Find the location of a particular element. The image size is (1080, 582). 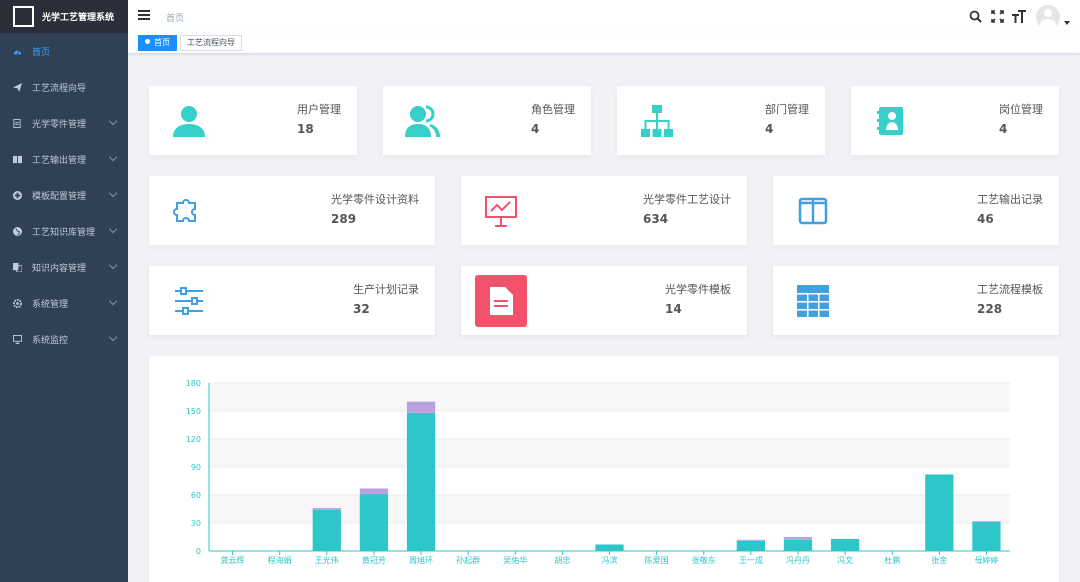

sidebar-item-4: 模板配置管理 is located at coordinates (64, 195).